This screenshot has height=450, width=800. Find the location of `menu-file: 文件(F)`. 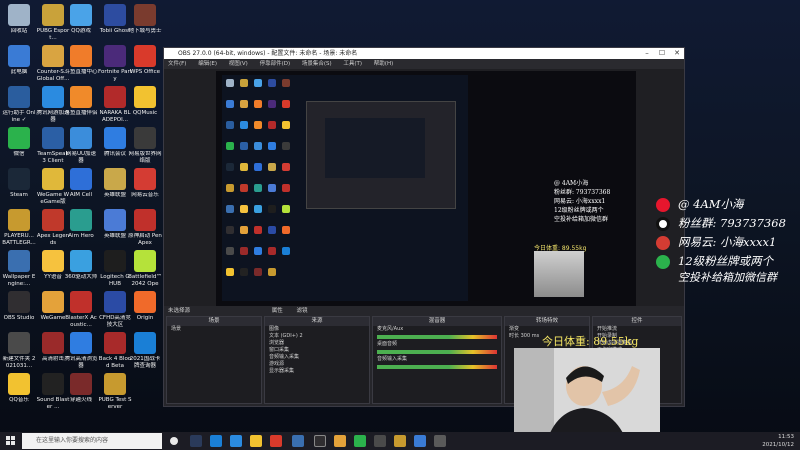

menu-file: 文件(F) is located at coordinates (177, 64).